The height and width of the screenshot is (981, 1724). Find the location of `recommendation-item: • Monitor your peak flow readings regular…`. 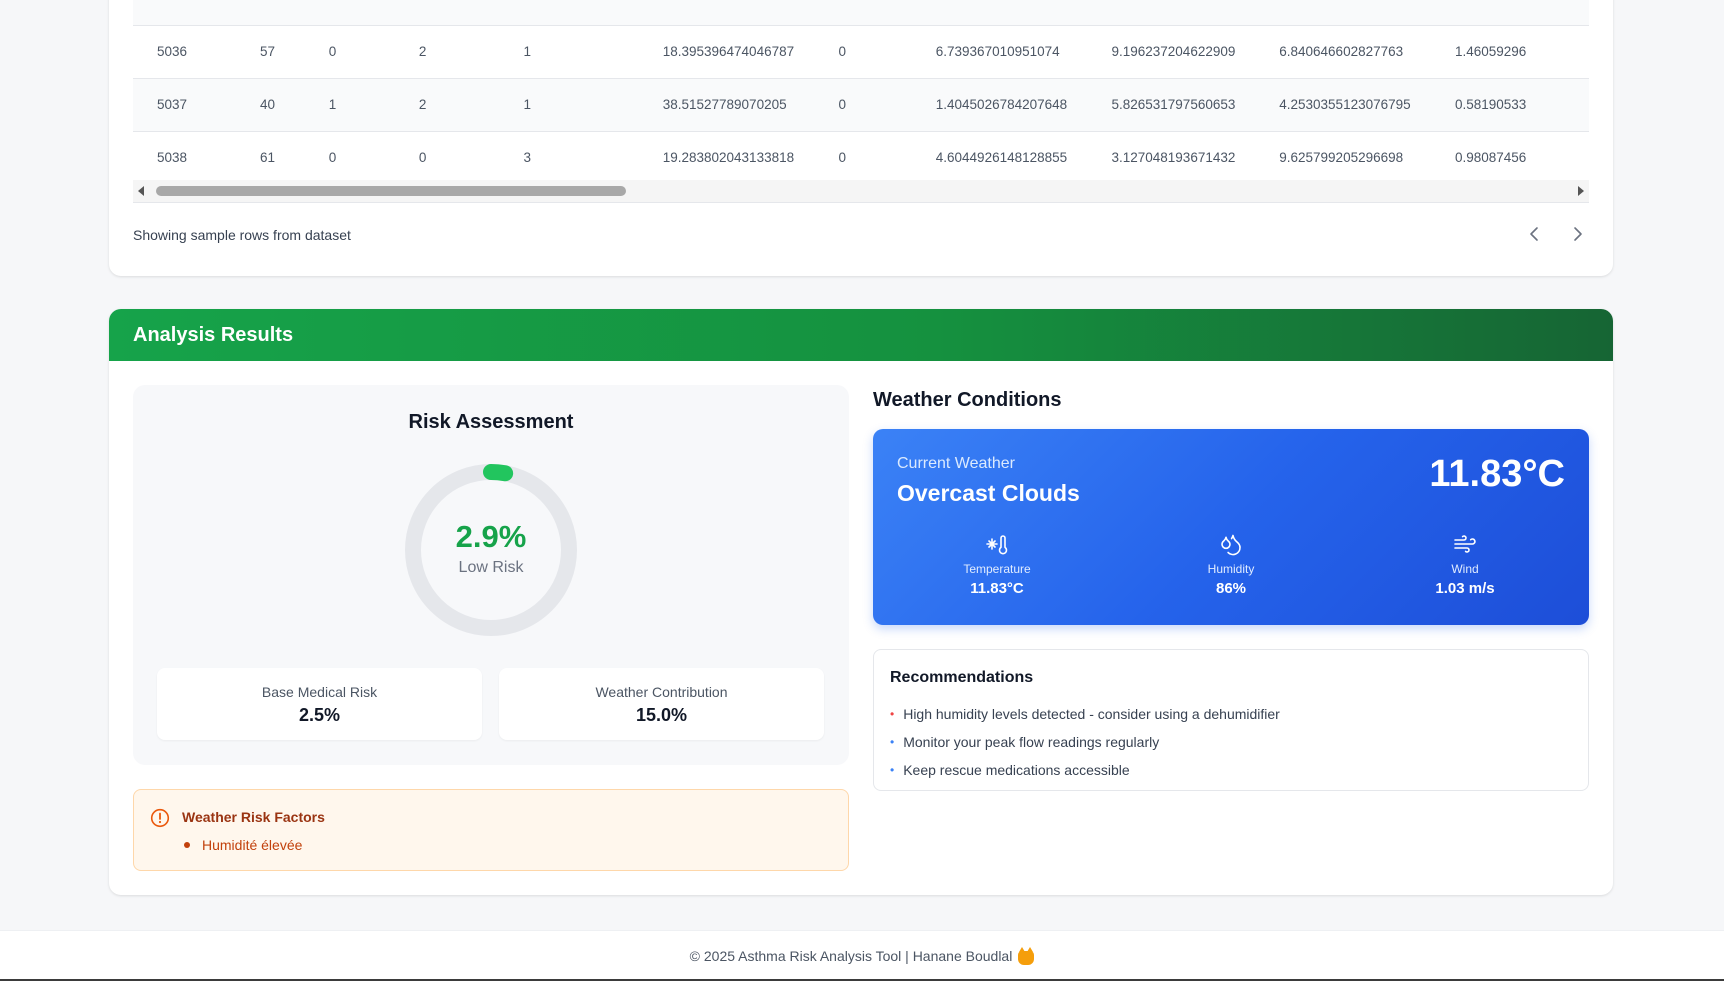

recommendation-item: • Monitor your peak flow readings regular… is located at coordinates (1085, 742).